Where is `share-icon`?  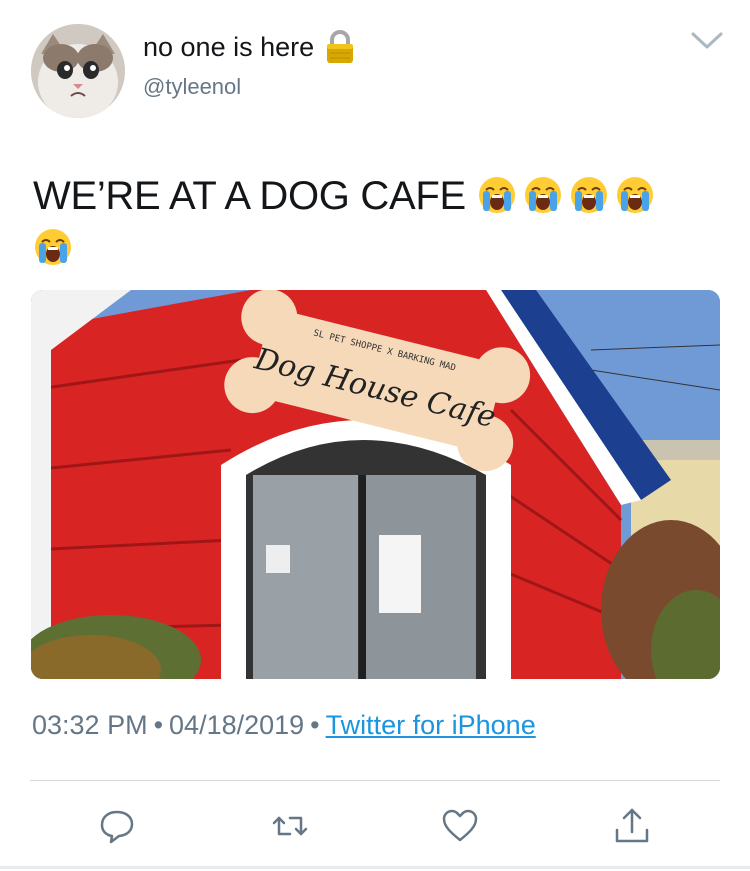 share-icon is located at coordinates (632, 826).